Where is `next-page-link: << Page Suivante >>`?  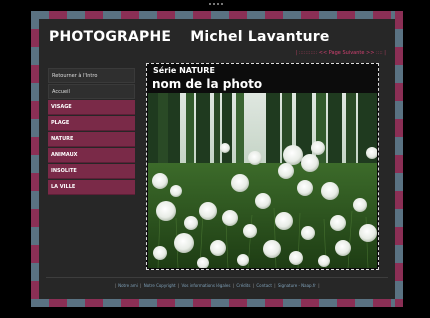 next-page-link: << Page Suivante >> is located at coordinates (347, 53).